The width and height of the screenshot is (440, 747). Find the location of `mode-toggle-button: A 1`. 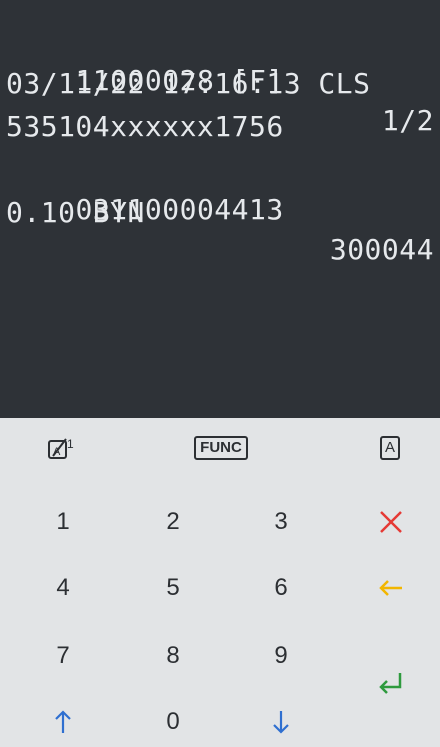

mode-toggle-button: A 1 is located at coordinates (62, 448).